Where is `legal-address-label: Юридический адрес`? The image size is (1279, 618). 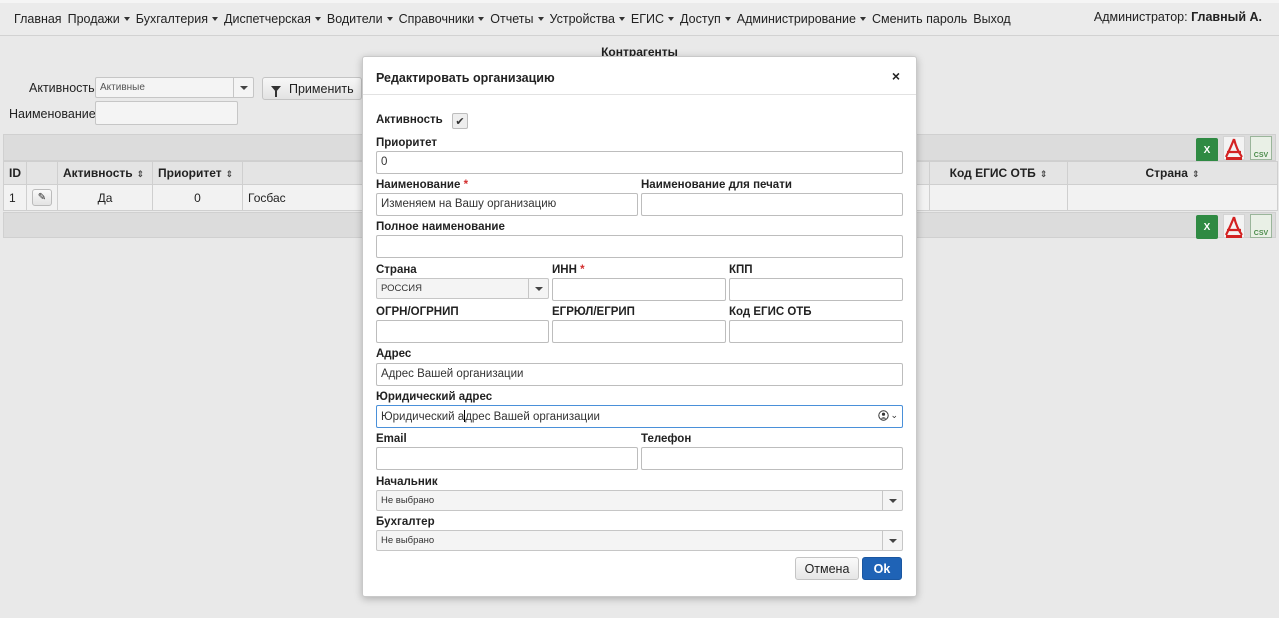
legal-address-label: Юридический адрес is located at coordinates (434, 397).